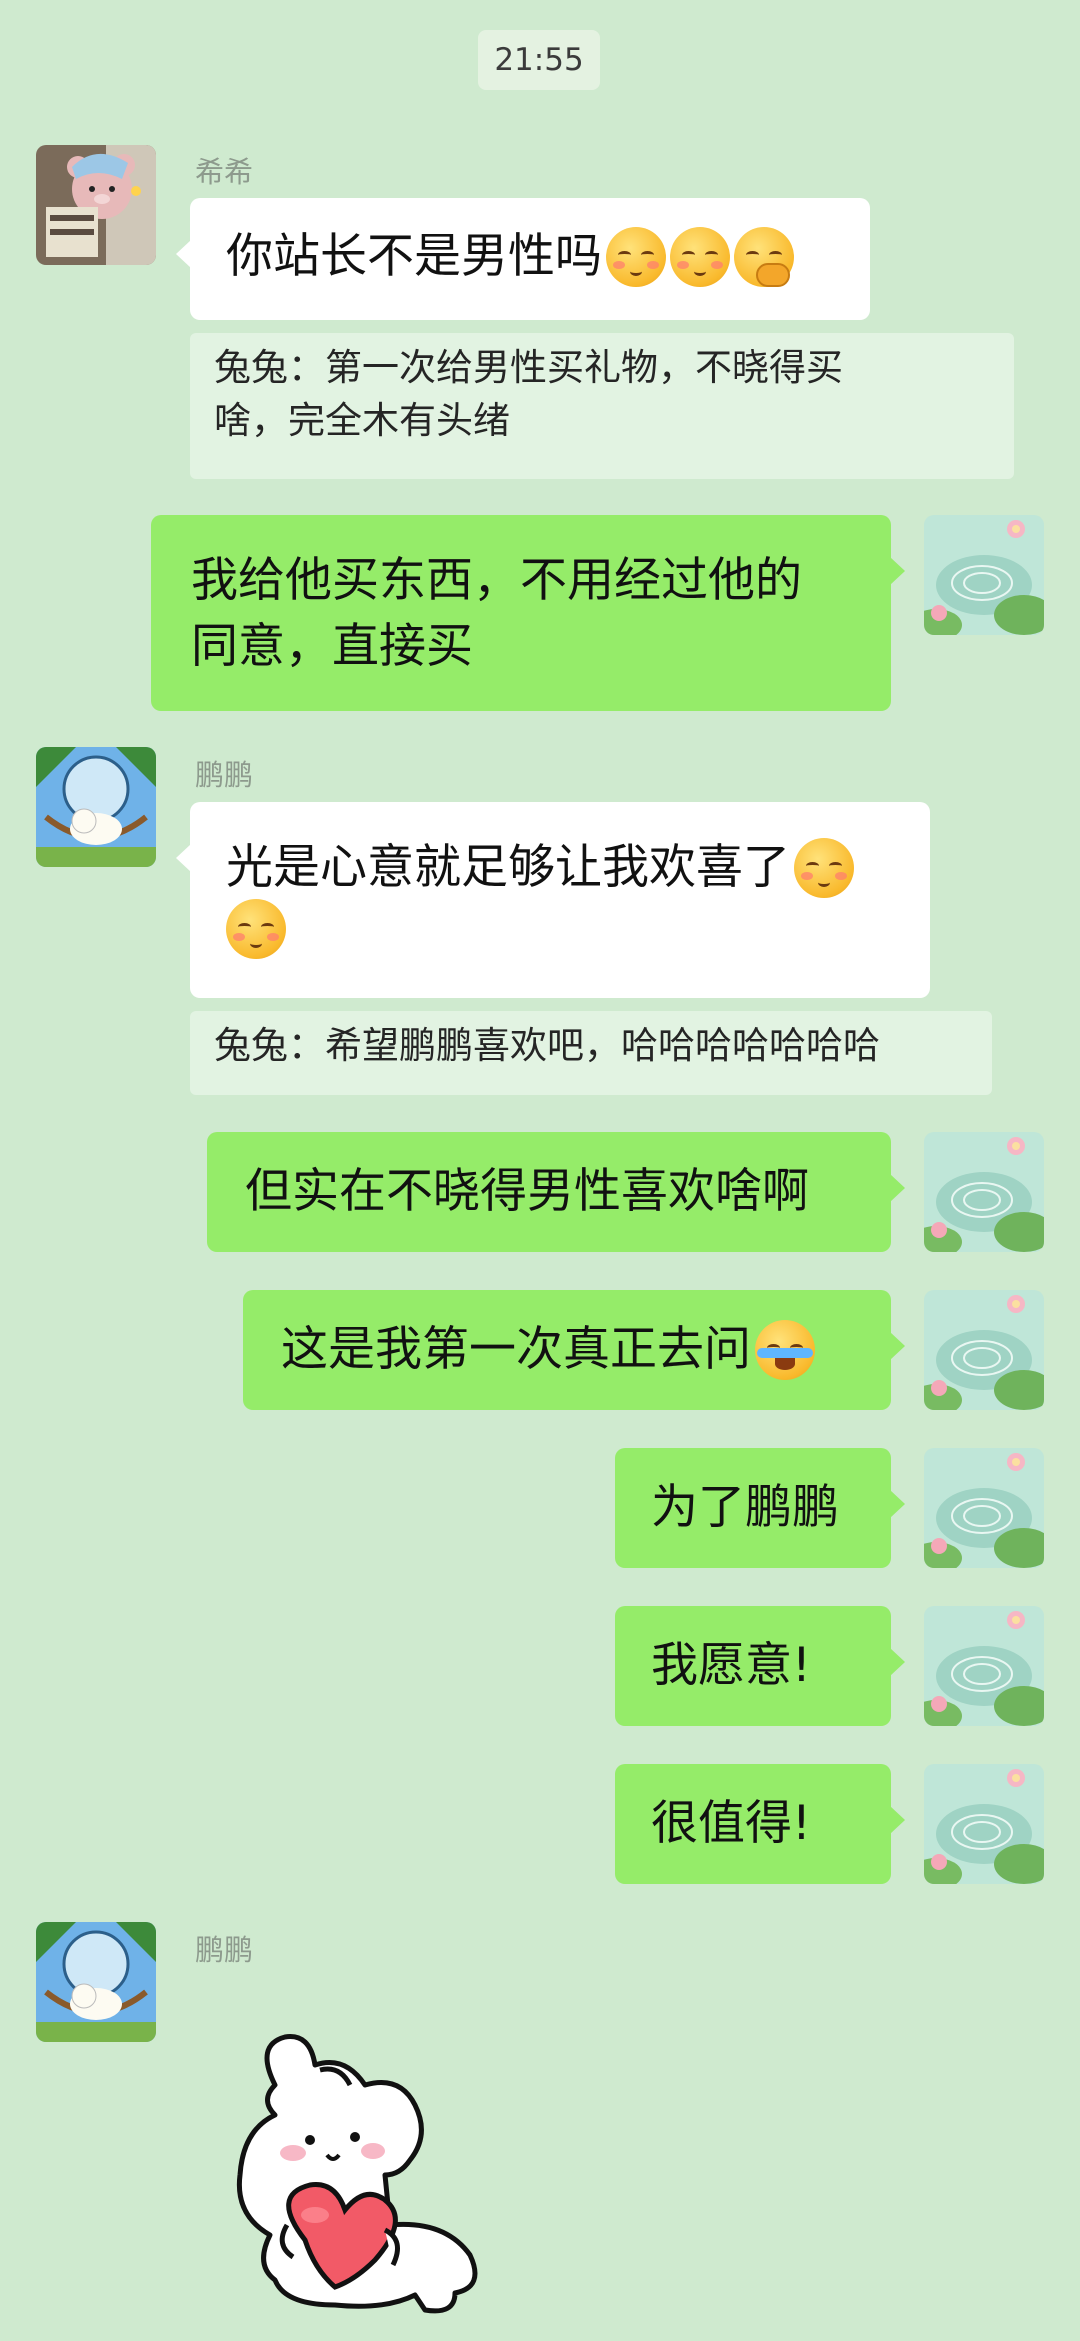  Describe the element at coordinates (591, 1053) in the screenshot. I see `quoted-reply: 兔兔：希望鹏鹏喜欢吧，哈哈哈哈哈哈哈` at that location.